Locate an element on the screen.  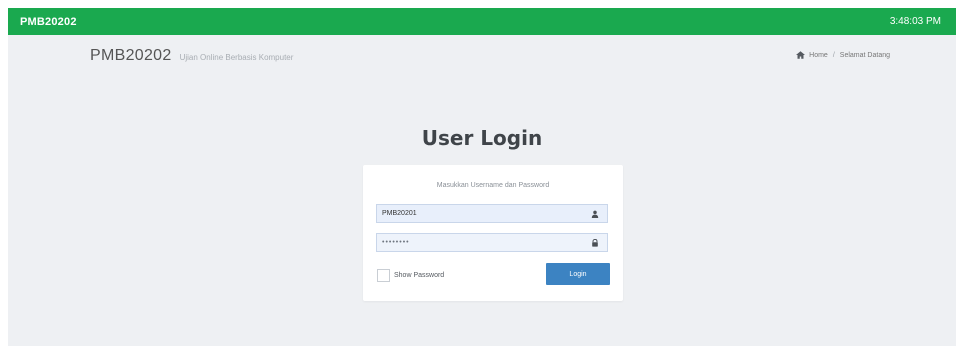
user-icon is located at coordinates (595, 214).